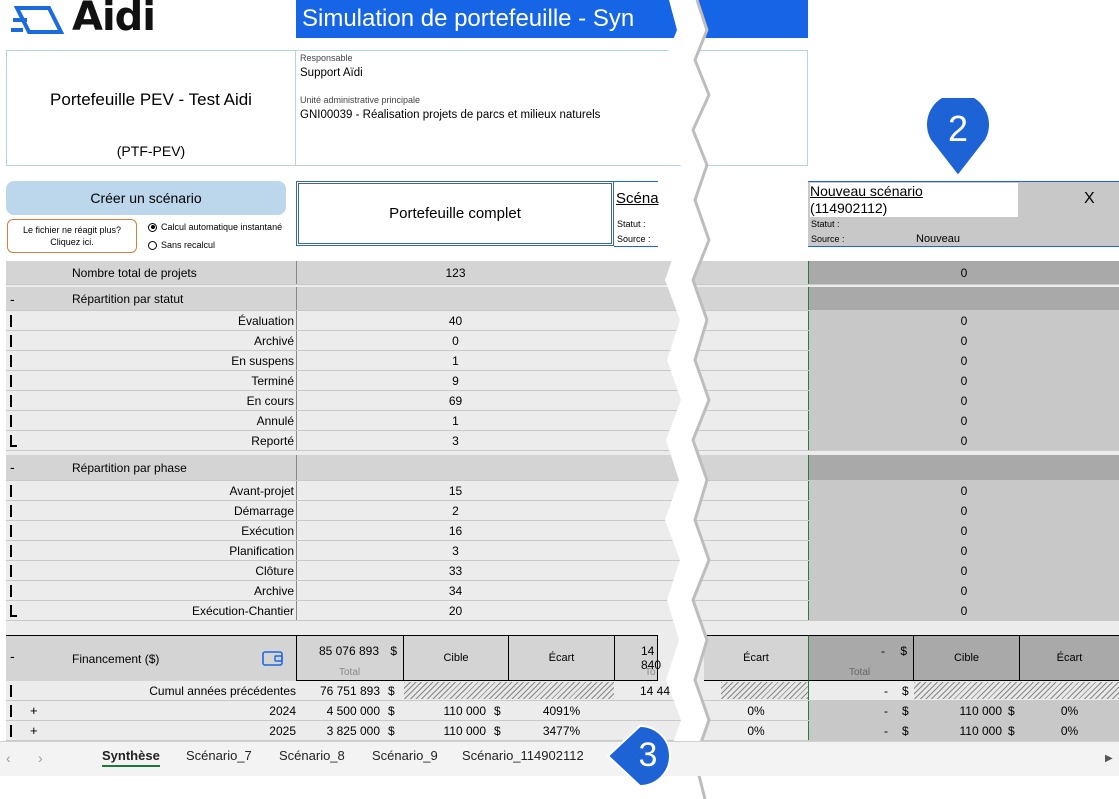  Describe the element at coordinates (465, 731) in the screenshot. I see `fin-row-cible: 110 000` at that location.